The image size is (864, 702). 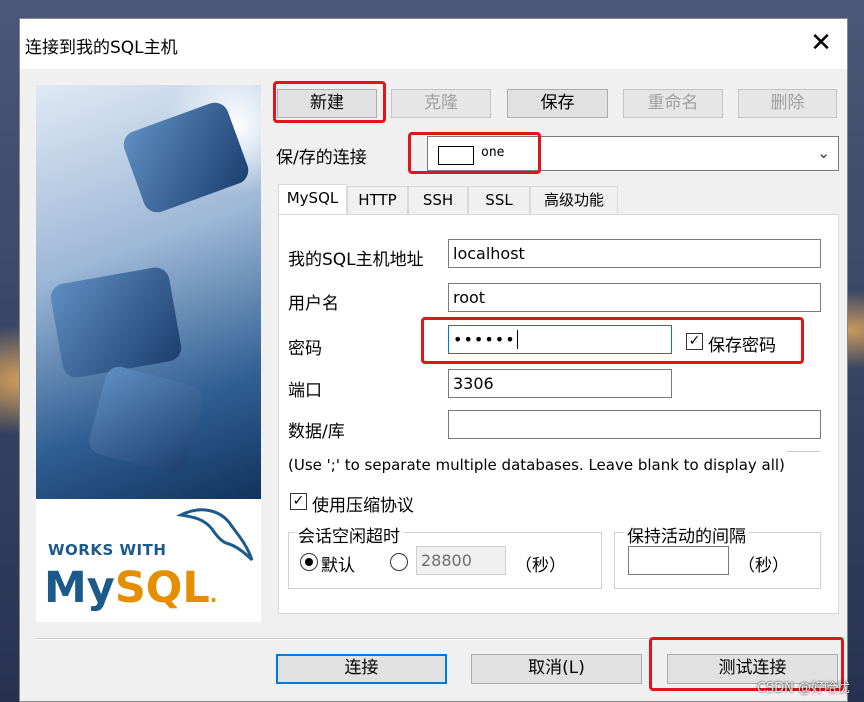 I want to click on user-input: root, so click(x=634, y=297).